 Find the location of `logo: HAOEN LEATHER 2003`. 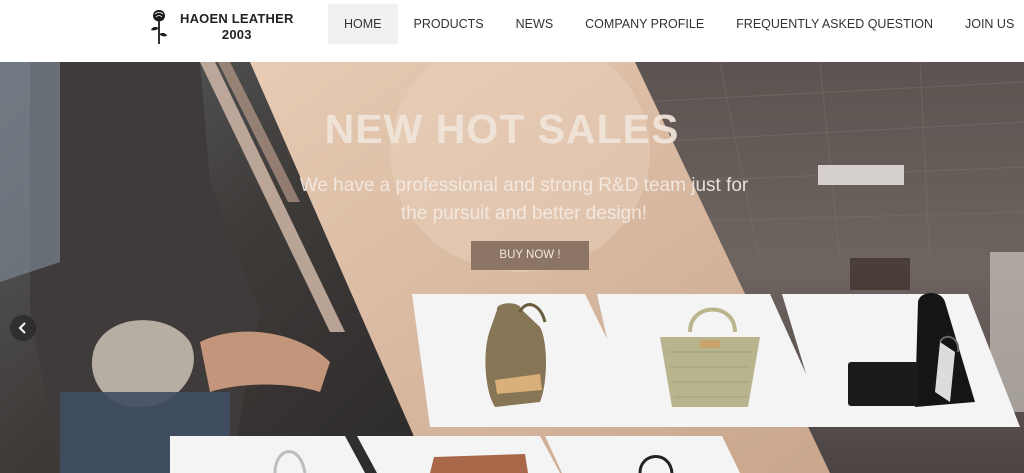

logo: HAOEN LEATHER 2003 is located at coordinates (220, 27).